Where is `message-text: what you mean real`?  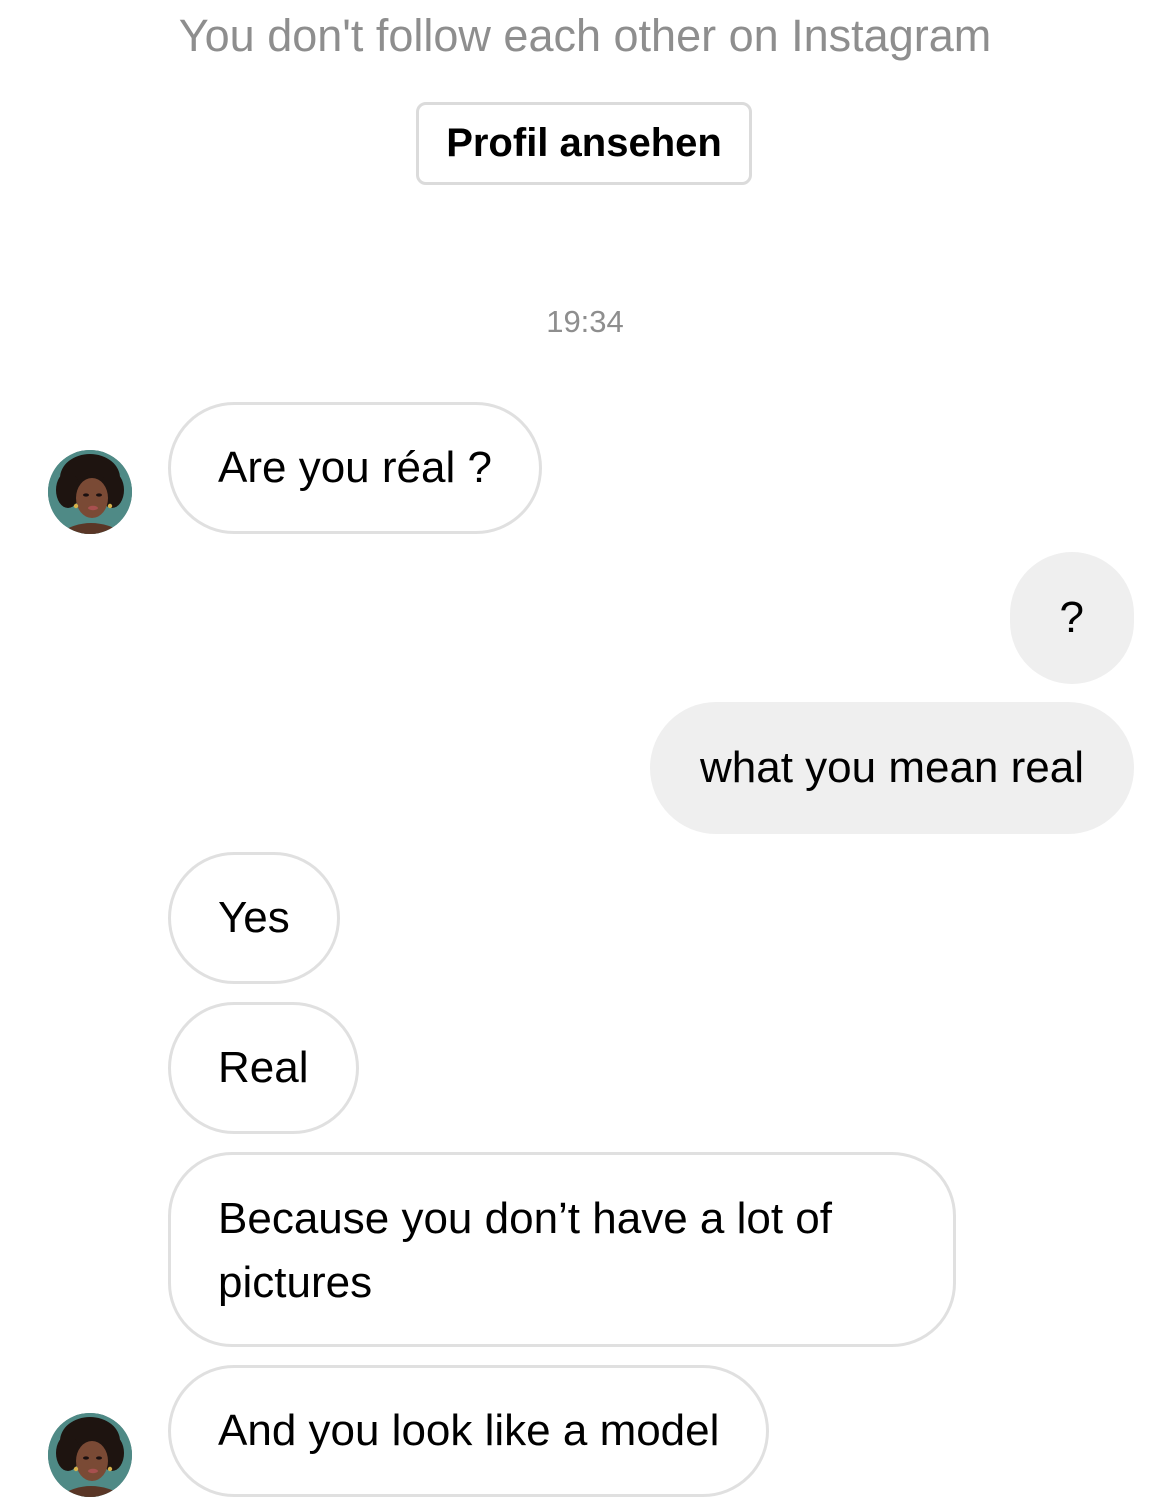
message-text: what you mean real is located at coordinates (892, 767).